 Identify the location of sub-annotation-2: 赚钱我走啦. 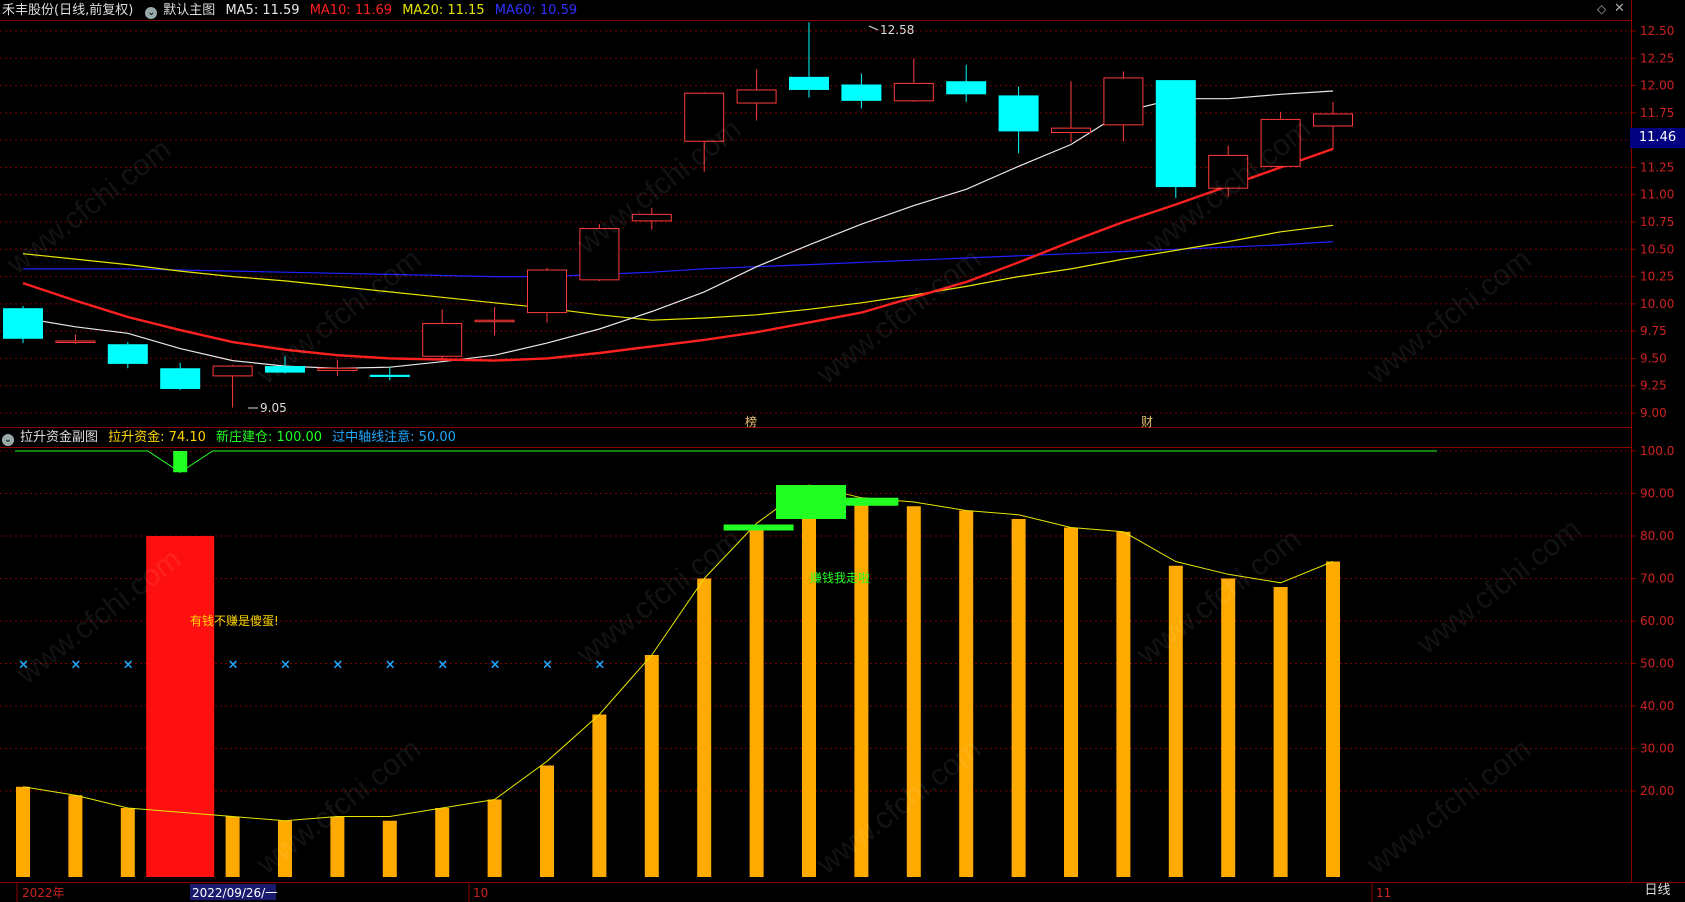
(840, 577).